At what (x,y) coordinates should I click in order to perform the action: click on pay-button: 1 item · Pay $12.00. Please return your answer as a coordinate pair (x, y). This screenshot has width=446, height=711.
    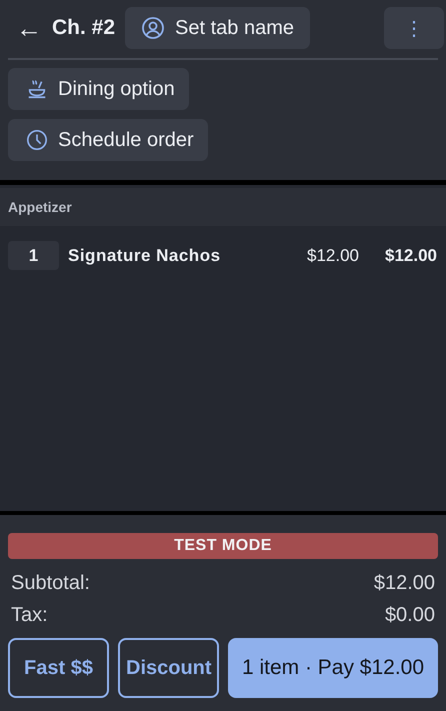
    Looking at the image, I should click on (333, 668).